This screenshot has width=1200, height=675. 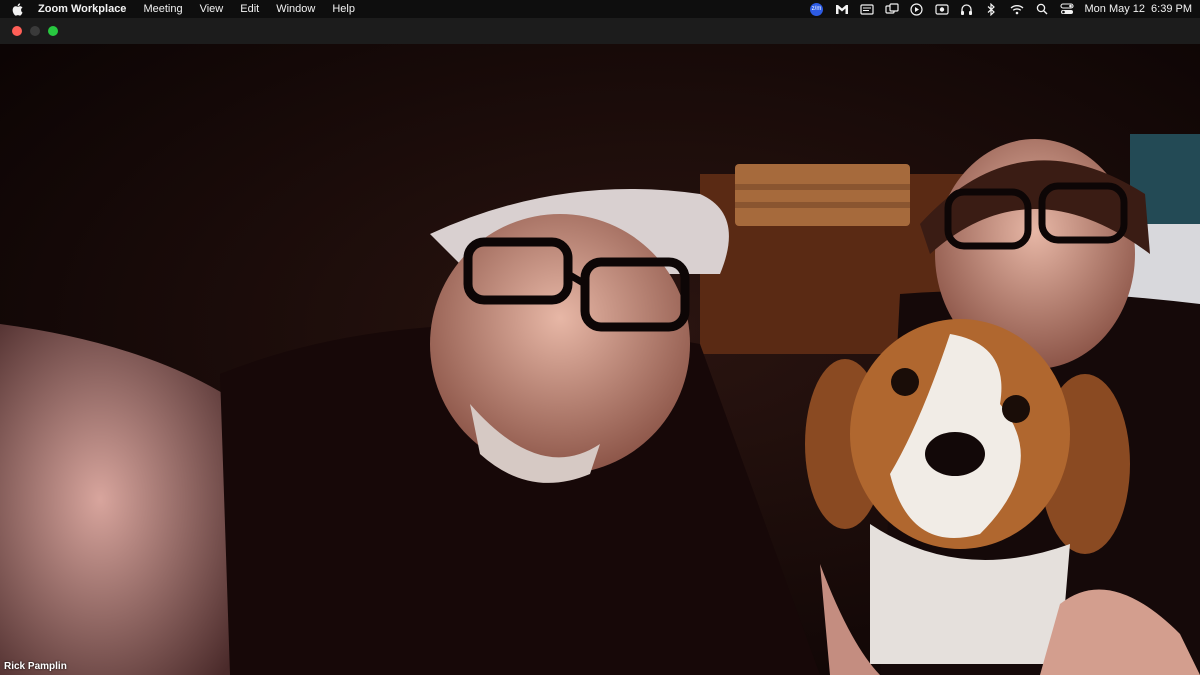 I want to click on bluetooth-icon, so click(x=992, y=9).